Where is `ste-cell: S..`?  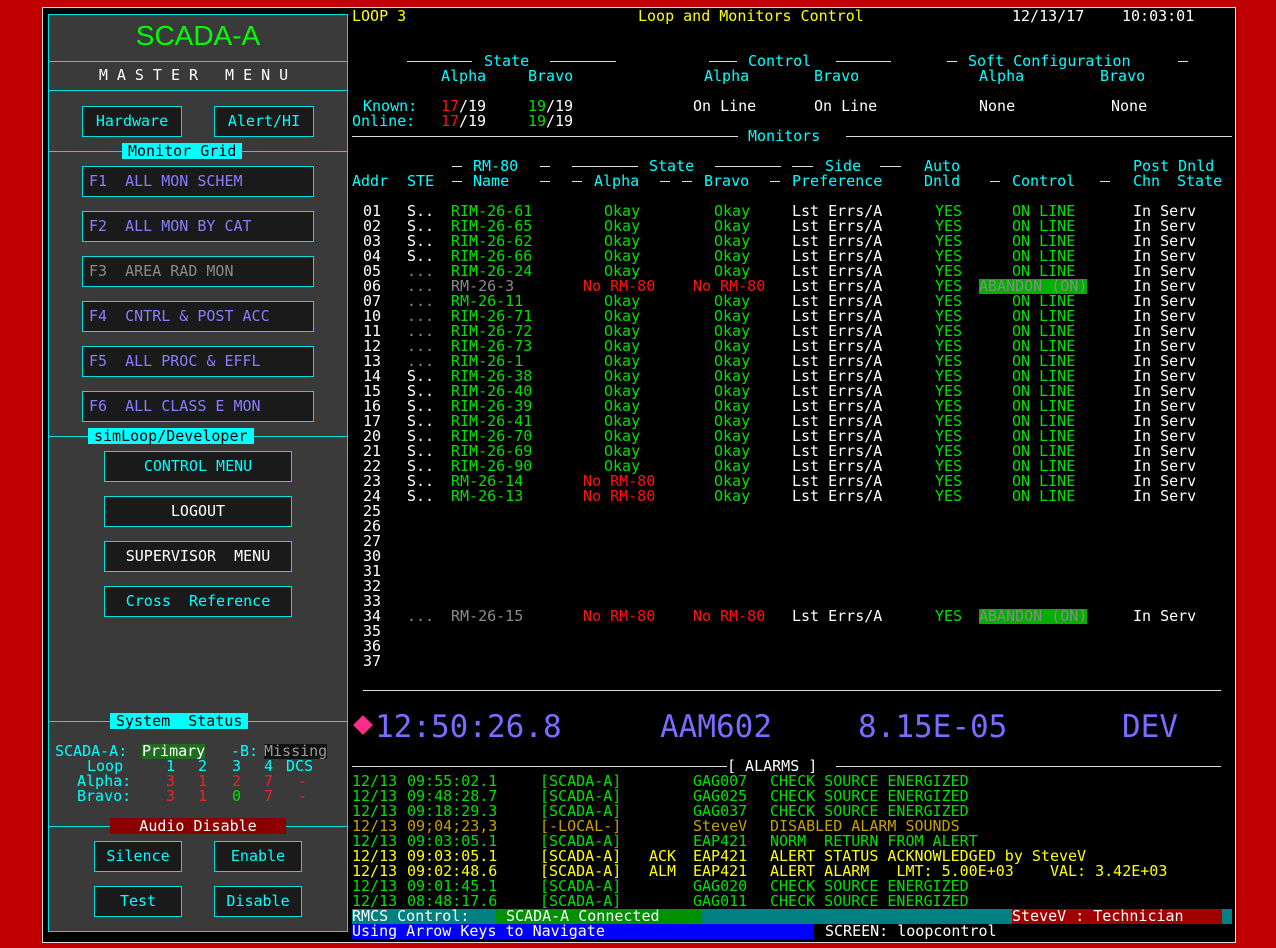 ste-cell: S.. is located at coordinates (421, 496).